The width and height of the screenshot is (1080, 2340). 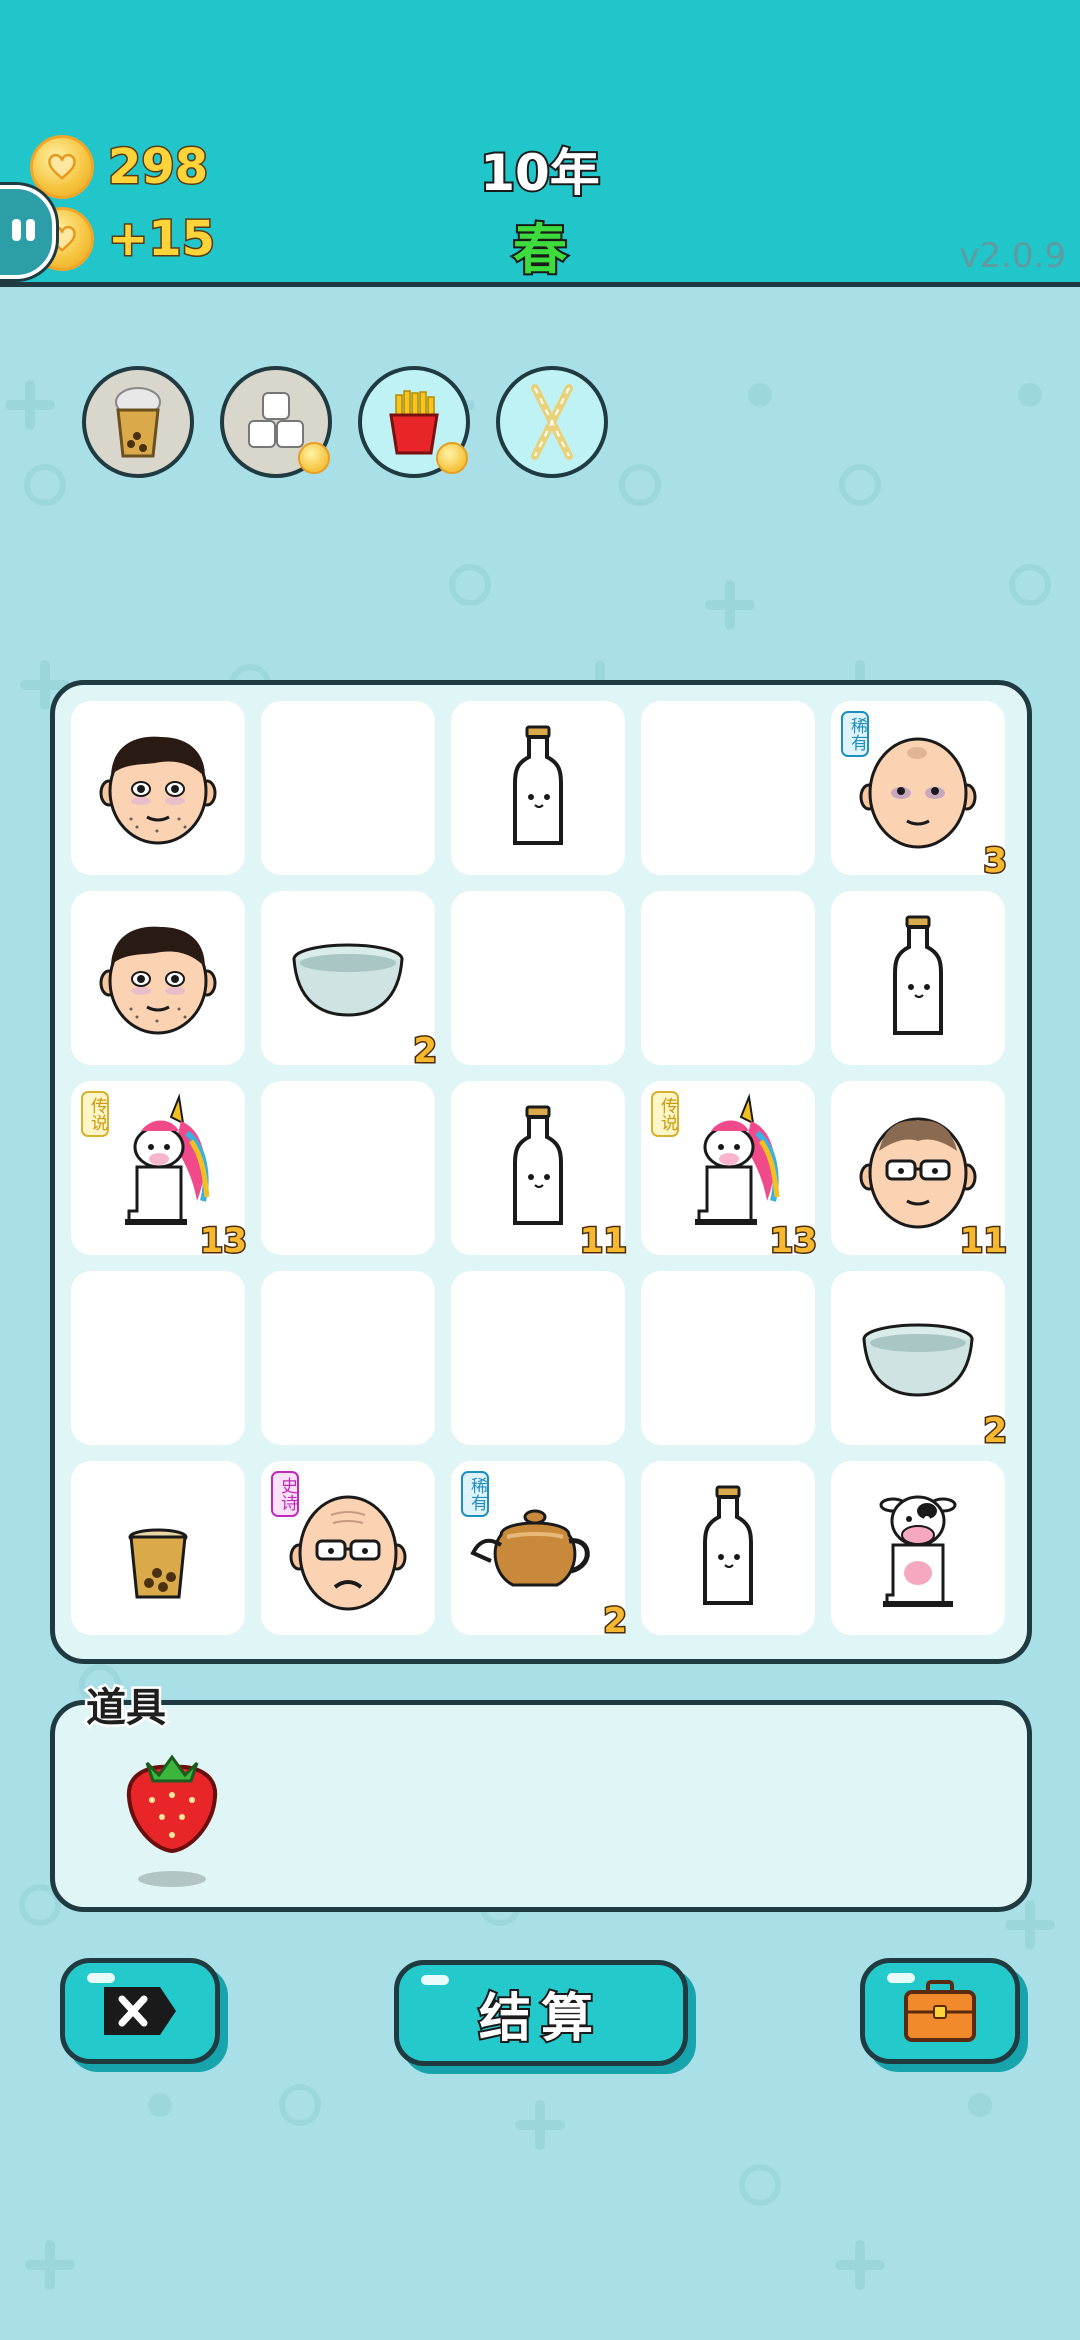 I want to click on buff-fries, so click(x=414, y=422).